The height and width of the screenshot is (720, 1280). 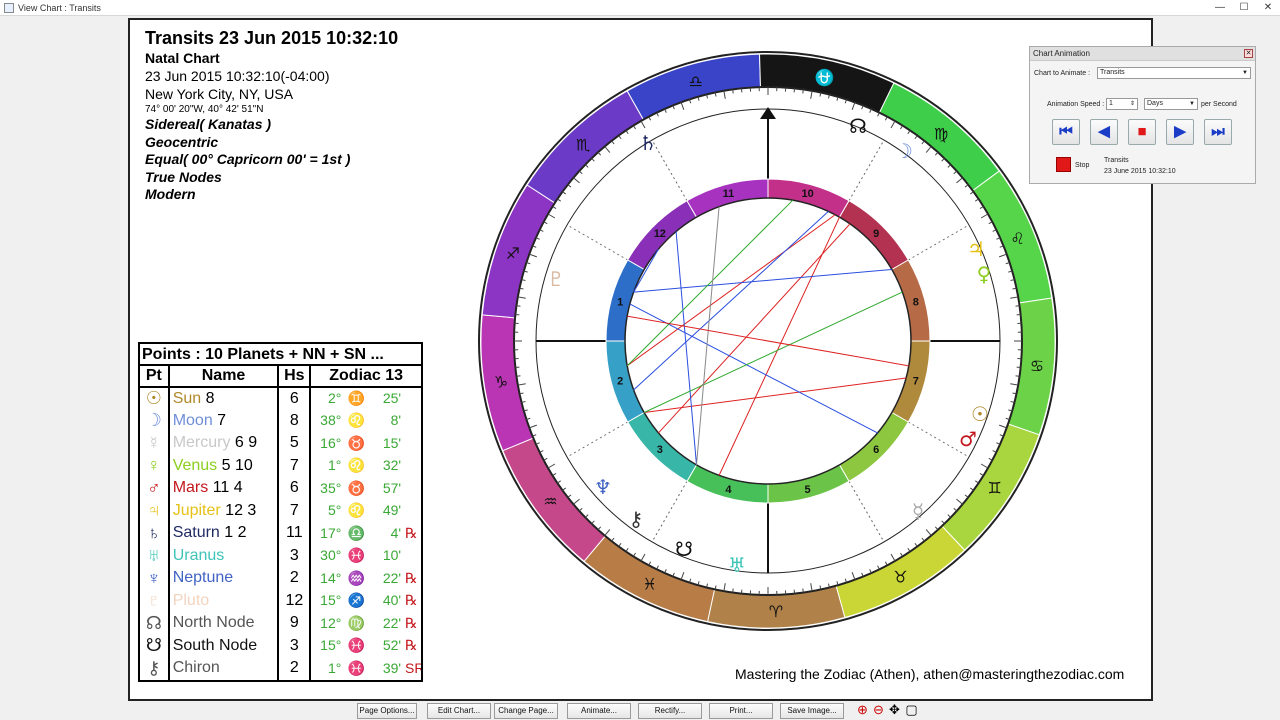 I want to click on step-forward-icon: ▶, so click(x=1180, y=131).